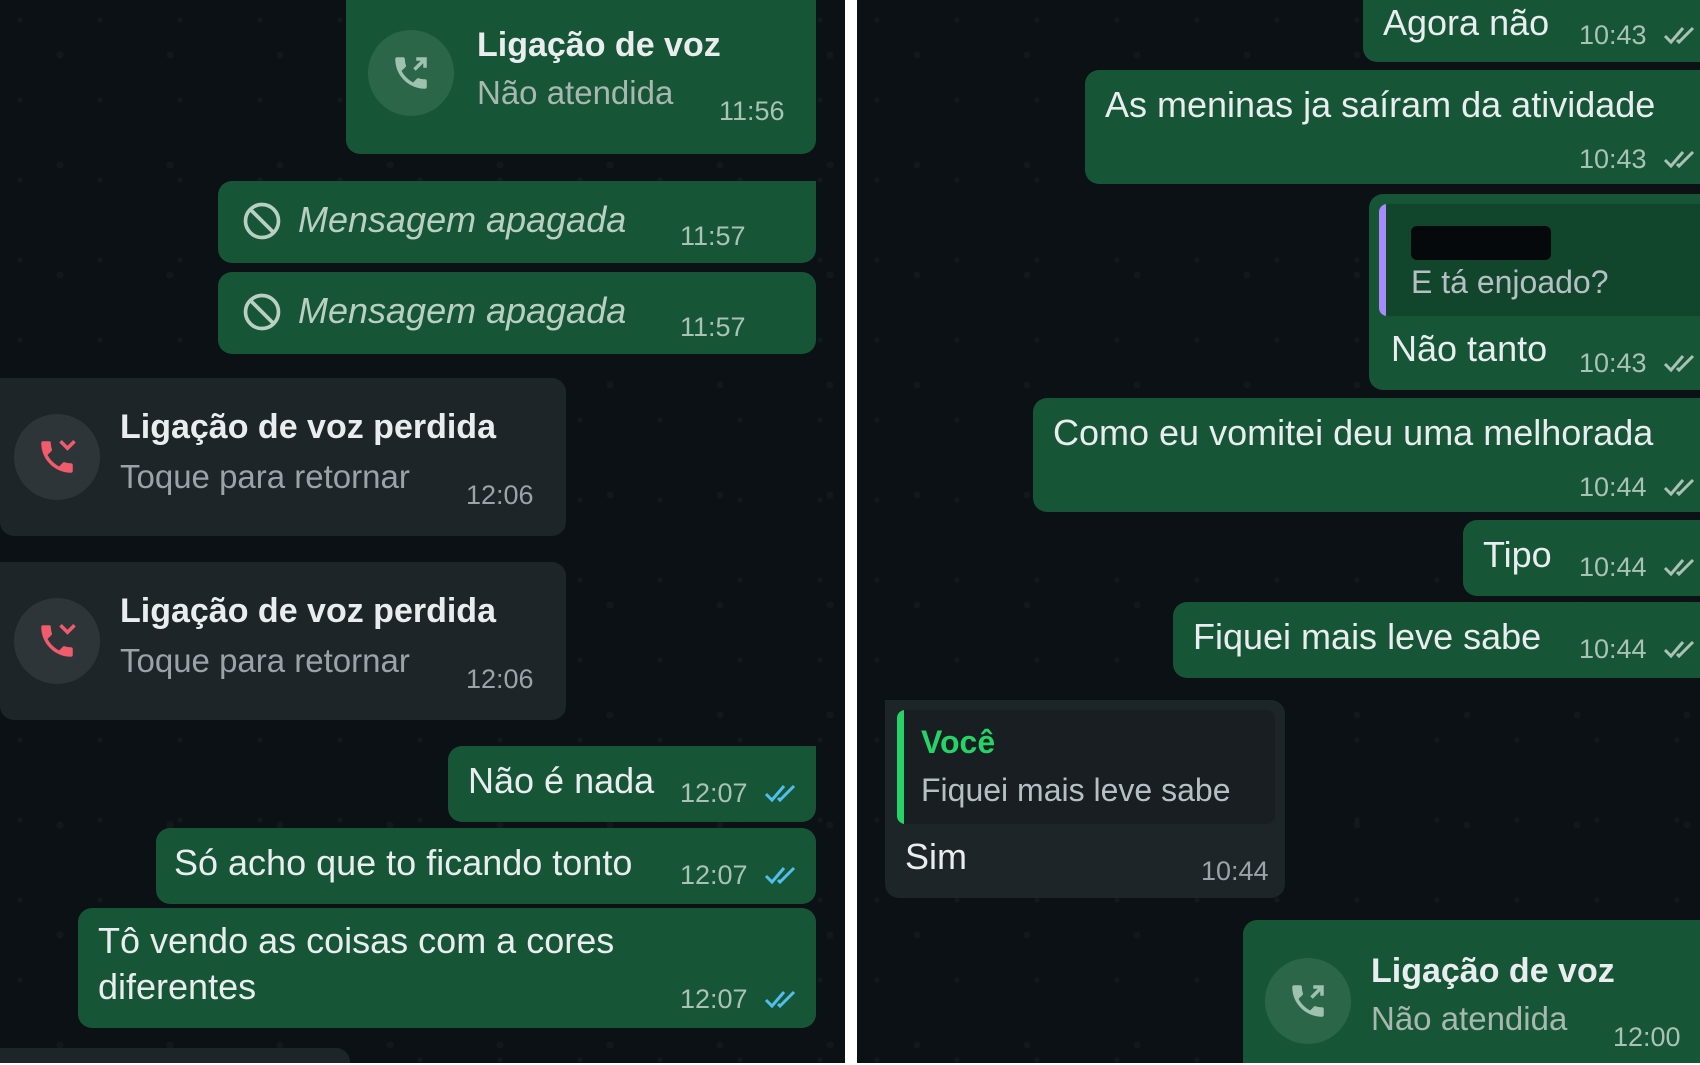 The image size is (1700, 1065). What do you see at coordinates (1510, 282) in the screenshot?
I see `quote-text: E tá enjoado?` at bounding box center [1510, 282].